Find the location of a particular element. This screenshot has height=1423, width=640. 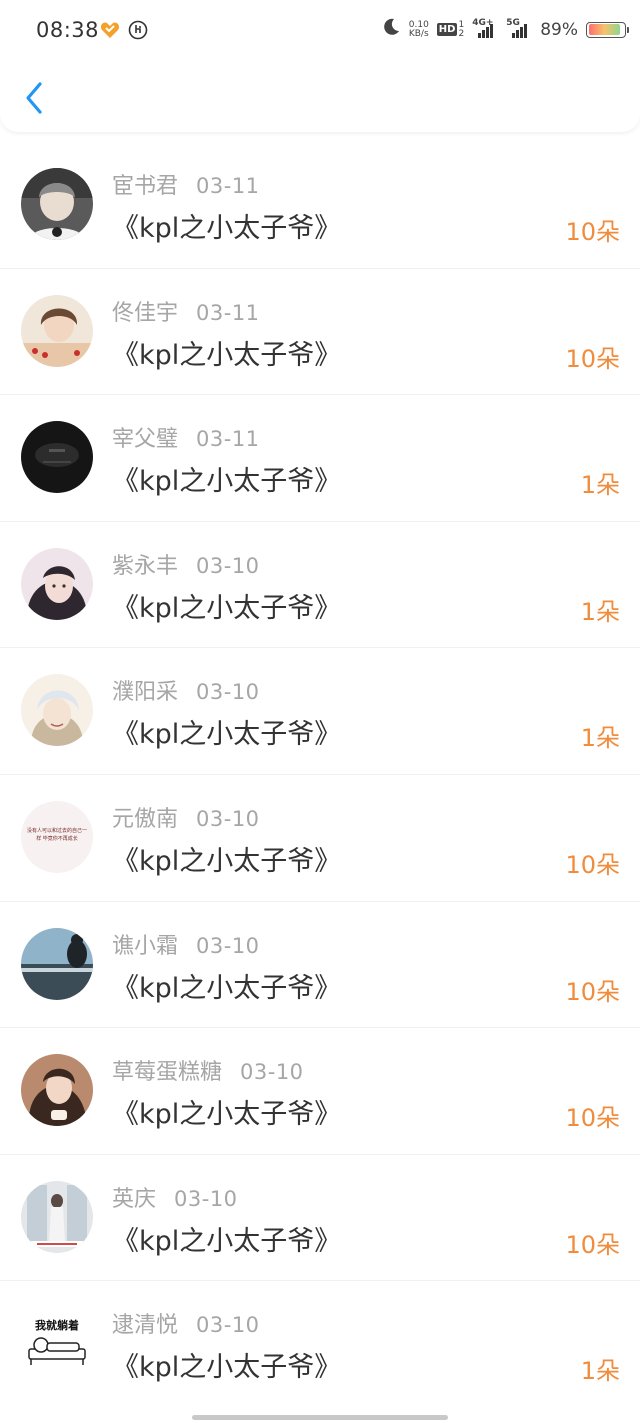

sender-name: 佟佳宇 is located at coordinates (145, 313).